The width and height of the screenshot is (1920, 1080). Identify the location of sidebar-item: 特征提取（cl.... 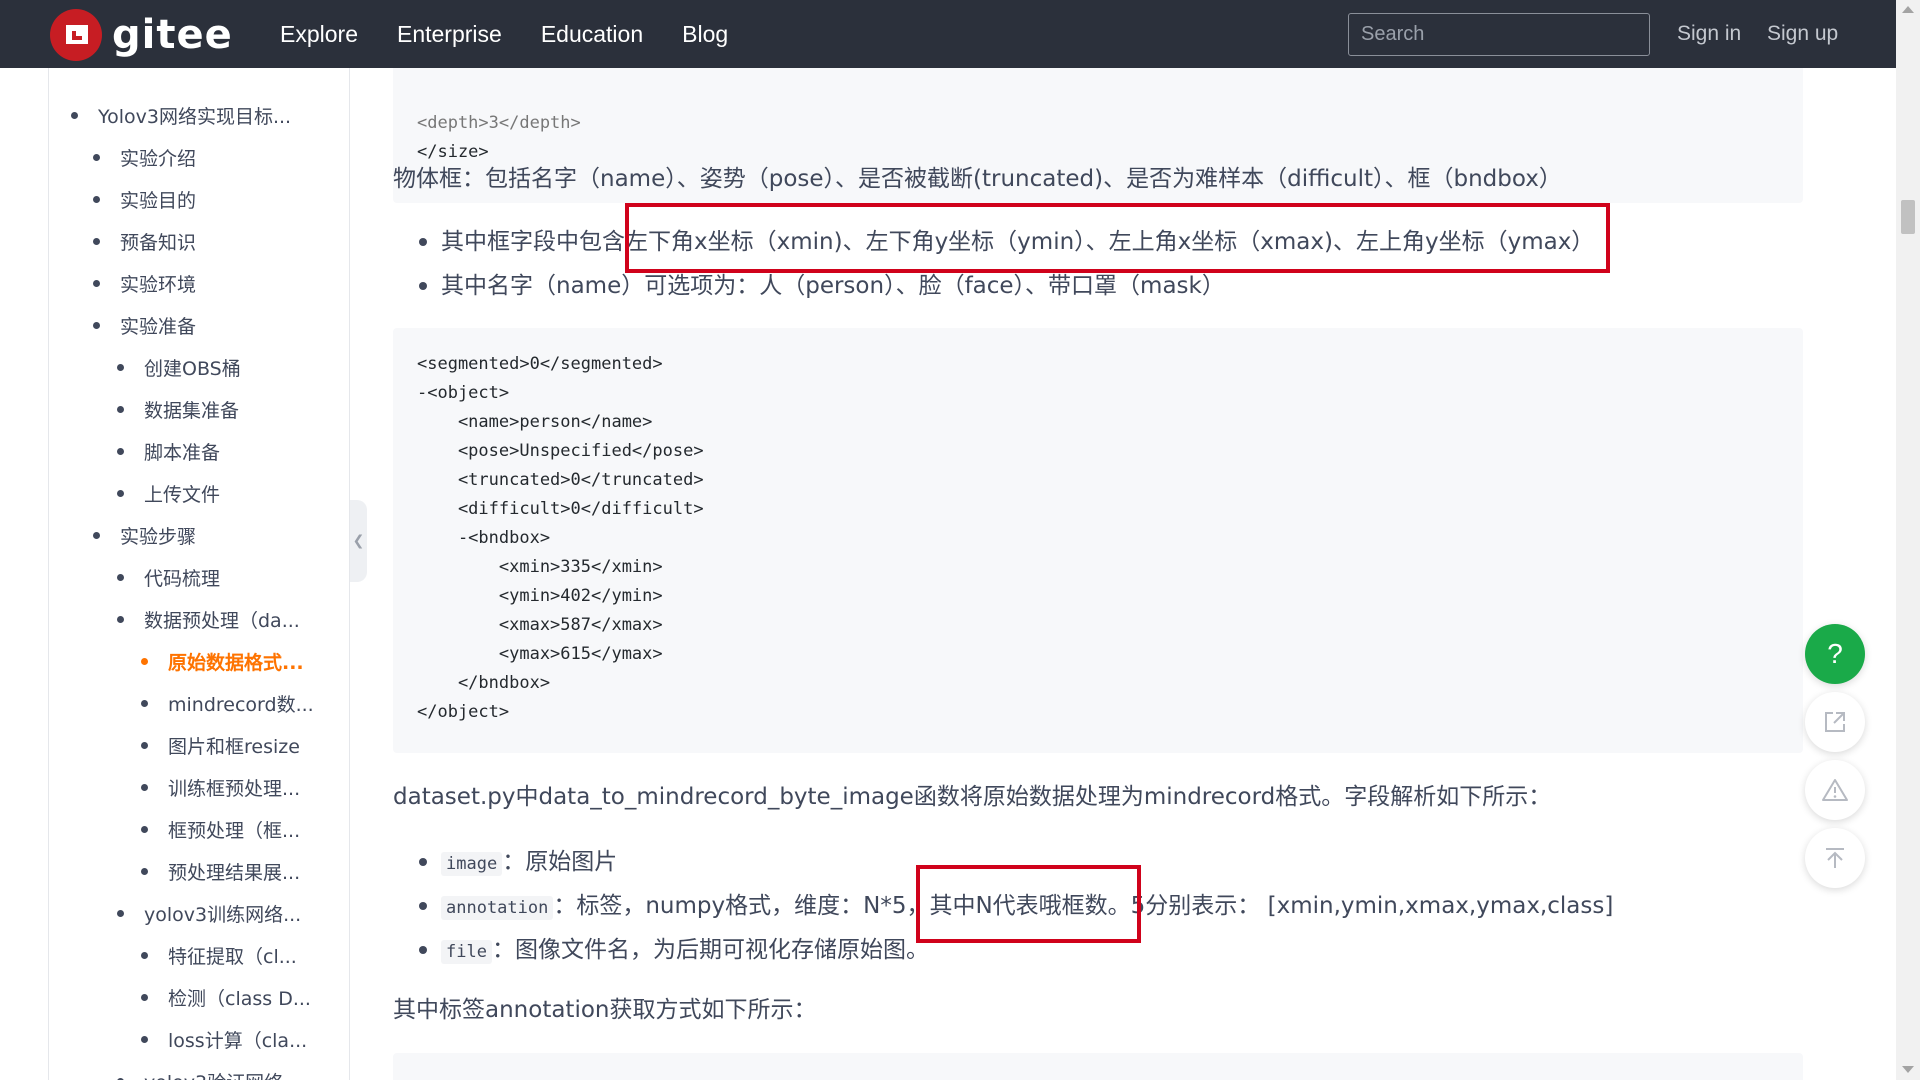
(219, 955).